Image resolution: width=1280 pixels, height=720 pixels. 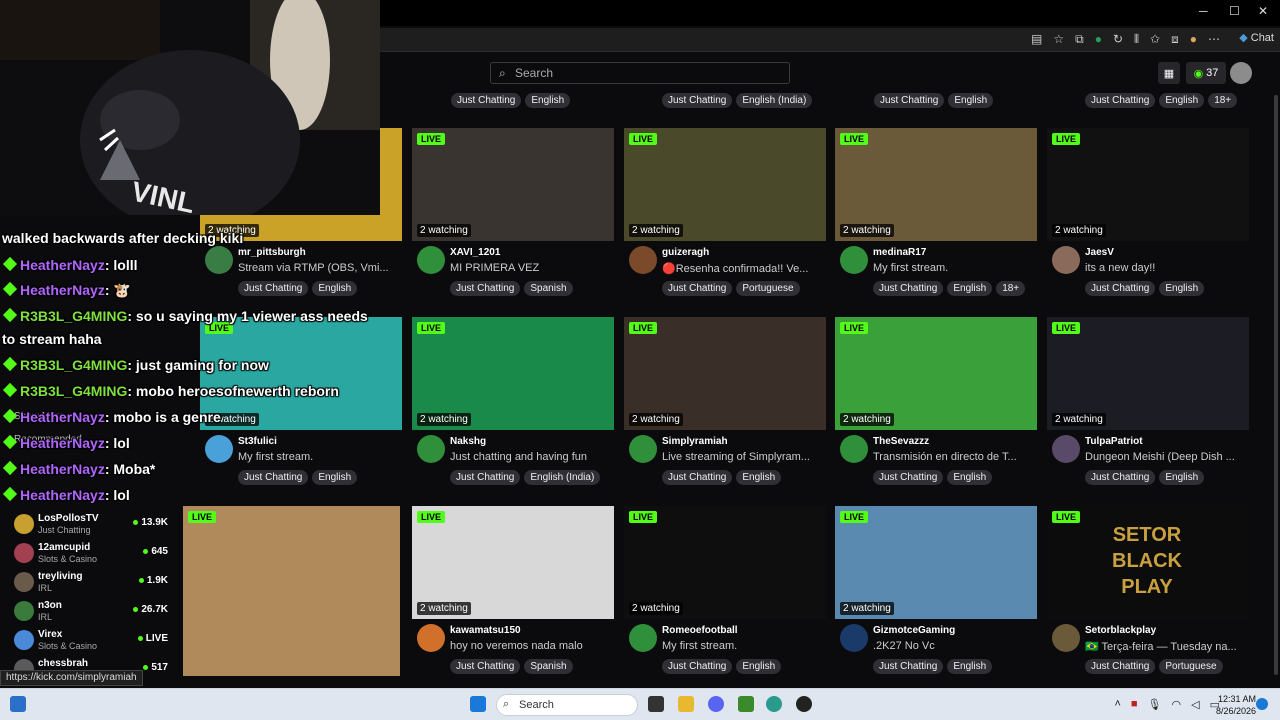 I want to click on channel-name: Setorblackplay, so click(x=1120, y=630).